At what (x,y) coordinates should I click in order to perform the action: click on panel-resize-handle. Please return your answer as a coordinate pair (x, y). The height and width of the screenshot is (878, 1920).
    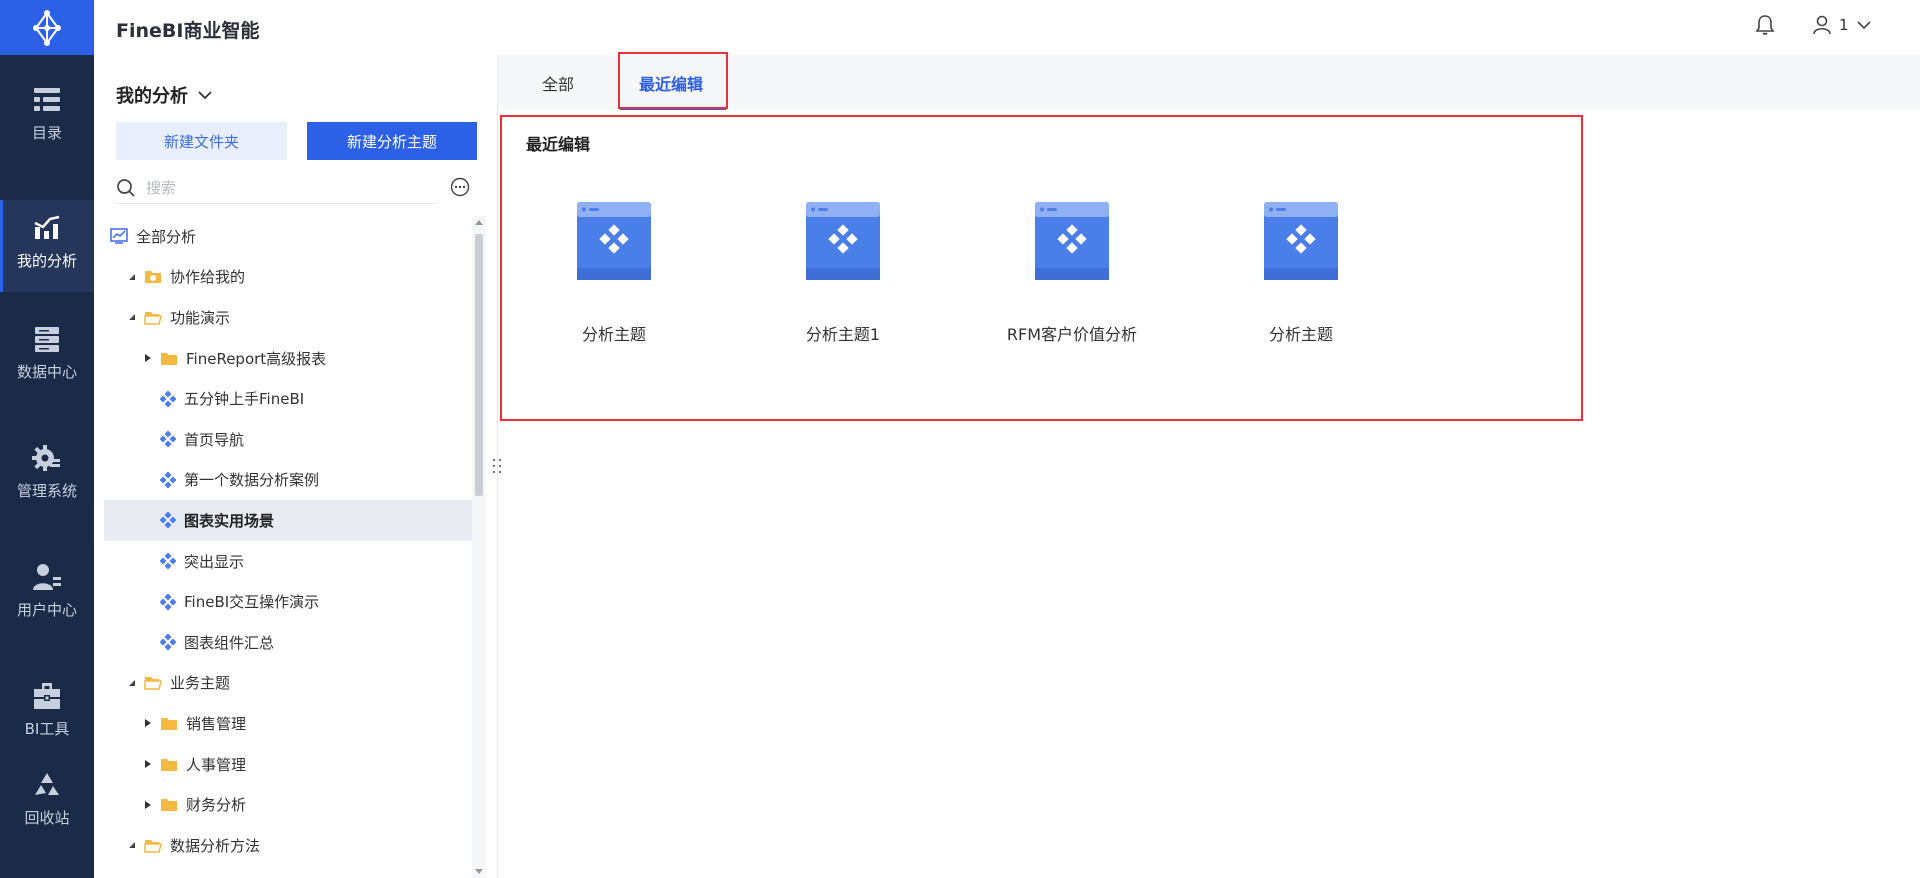
    Looking at the image, I should click on (497, 466).